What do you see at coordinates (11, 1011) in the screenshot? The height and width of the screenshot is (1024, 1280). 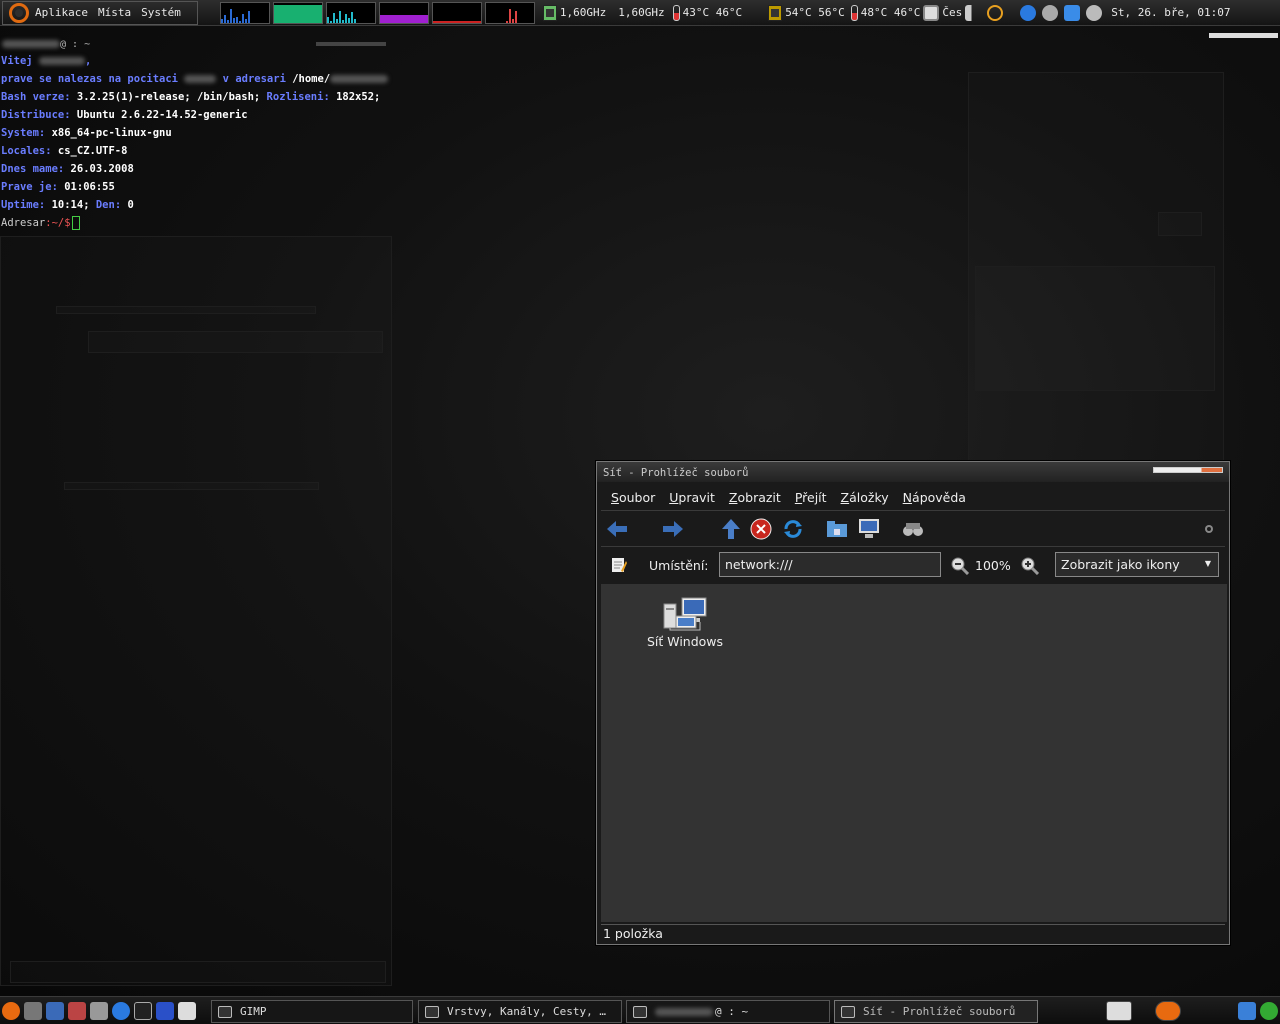 I see `firefox-launcher-icon` at bounding box center [11, 1011].